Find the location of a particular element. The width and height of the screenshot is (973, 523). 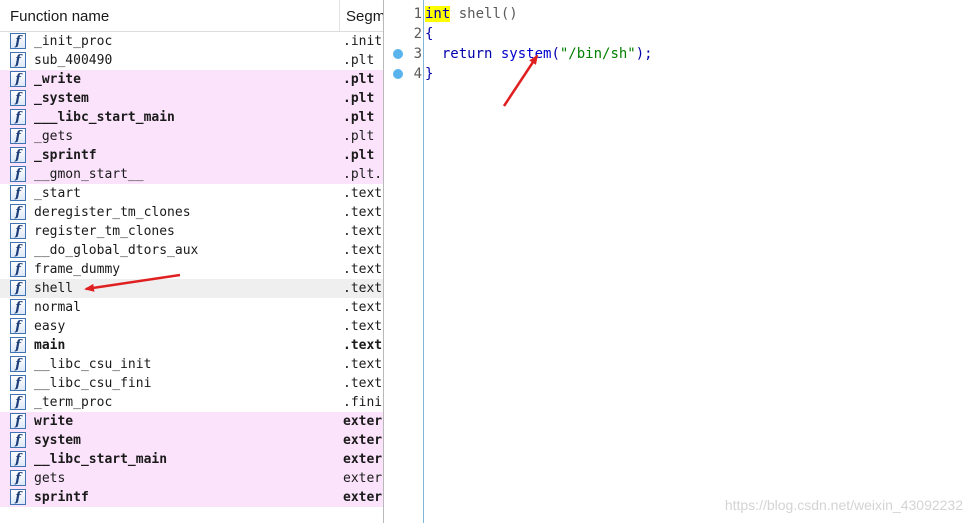

function-row-do-global-dtors-aux: f __do_global_dtors_aux .text is located at coordinates (191, 250).